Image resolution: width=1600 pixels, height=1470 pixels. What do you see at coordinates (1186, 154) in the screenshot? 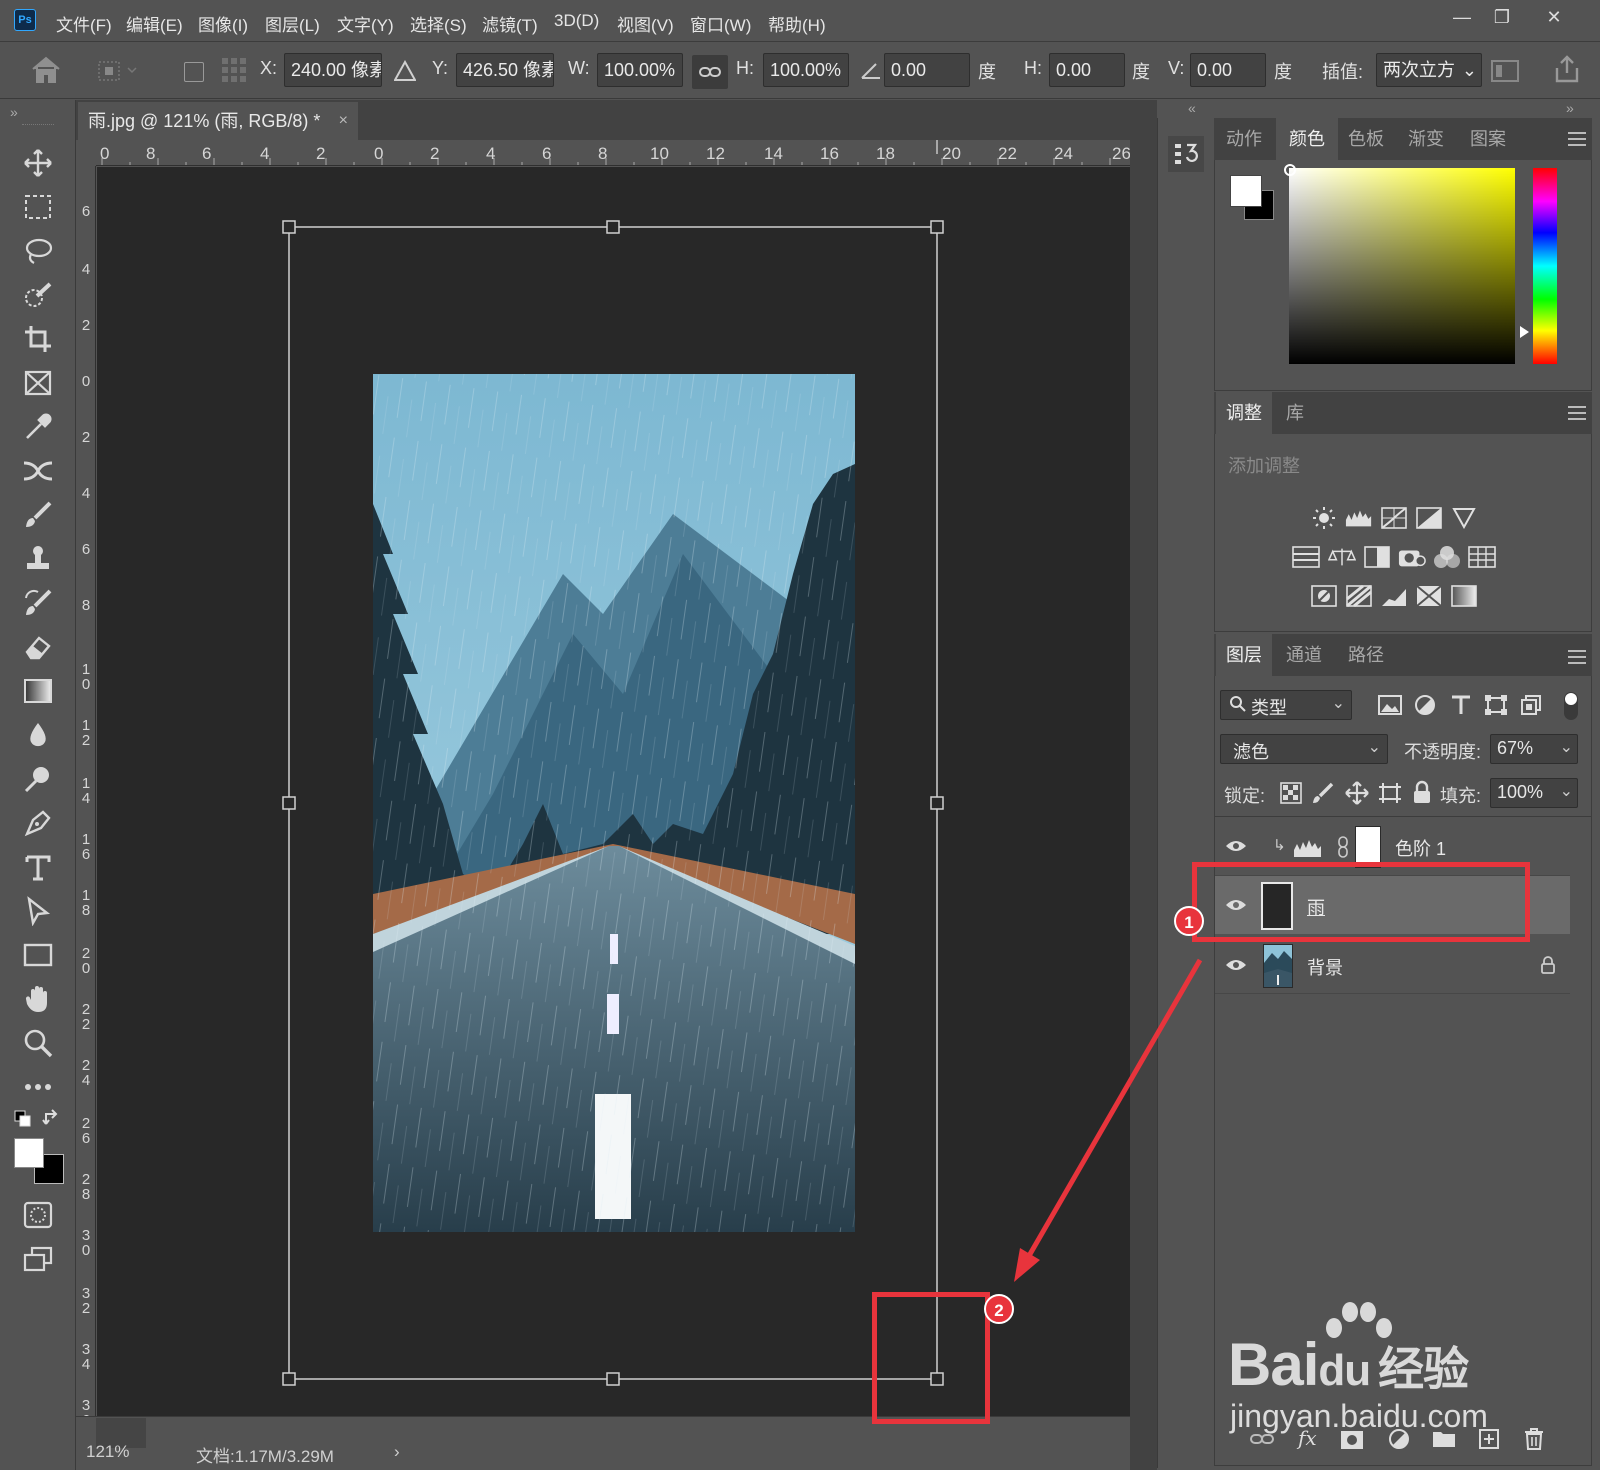
I see `history-panel-icon` at bounding box center [1186, 154].